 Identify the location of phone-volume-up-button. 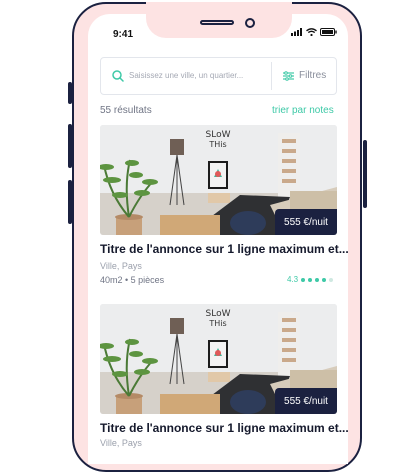
(70, 146).